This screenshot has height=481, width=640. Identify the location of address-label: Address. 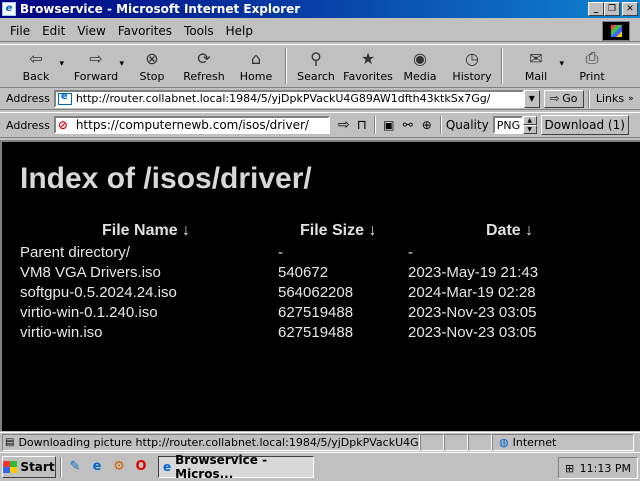
(28, 98).